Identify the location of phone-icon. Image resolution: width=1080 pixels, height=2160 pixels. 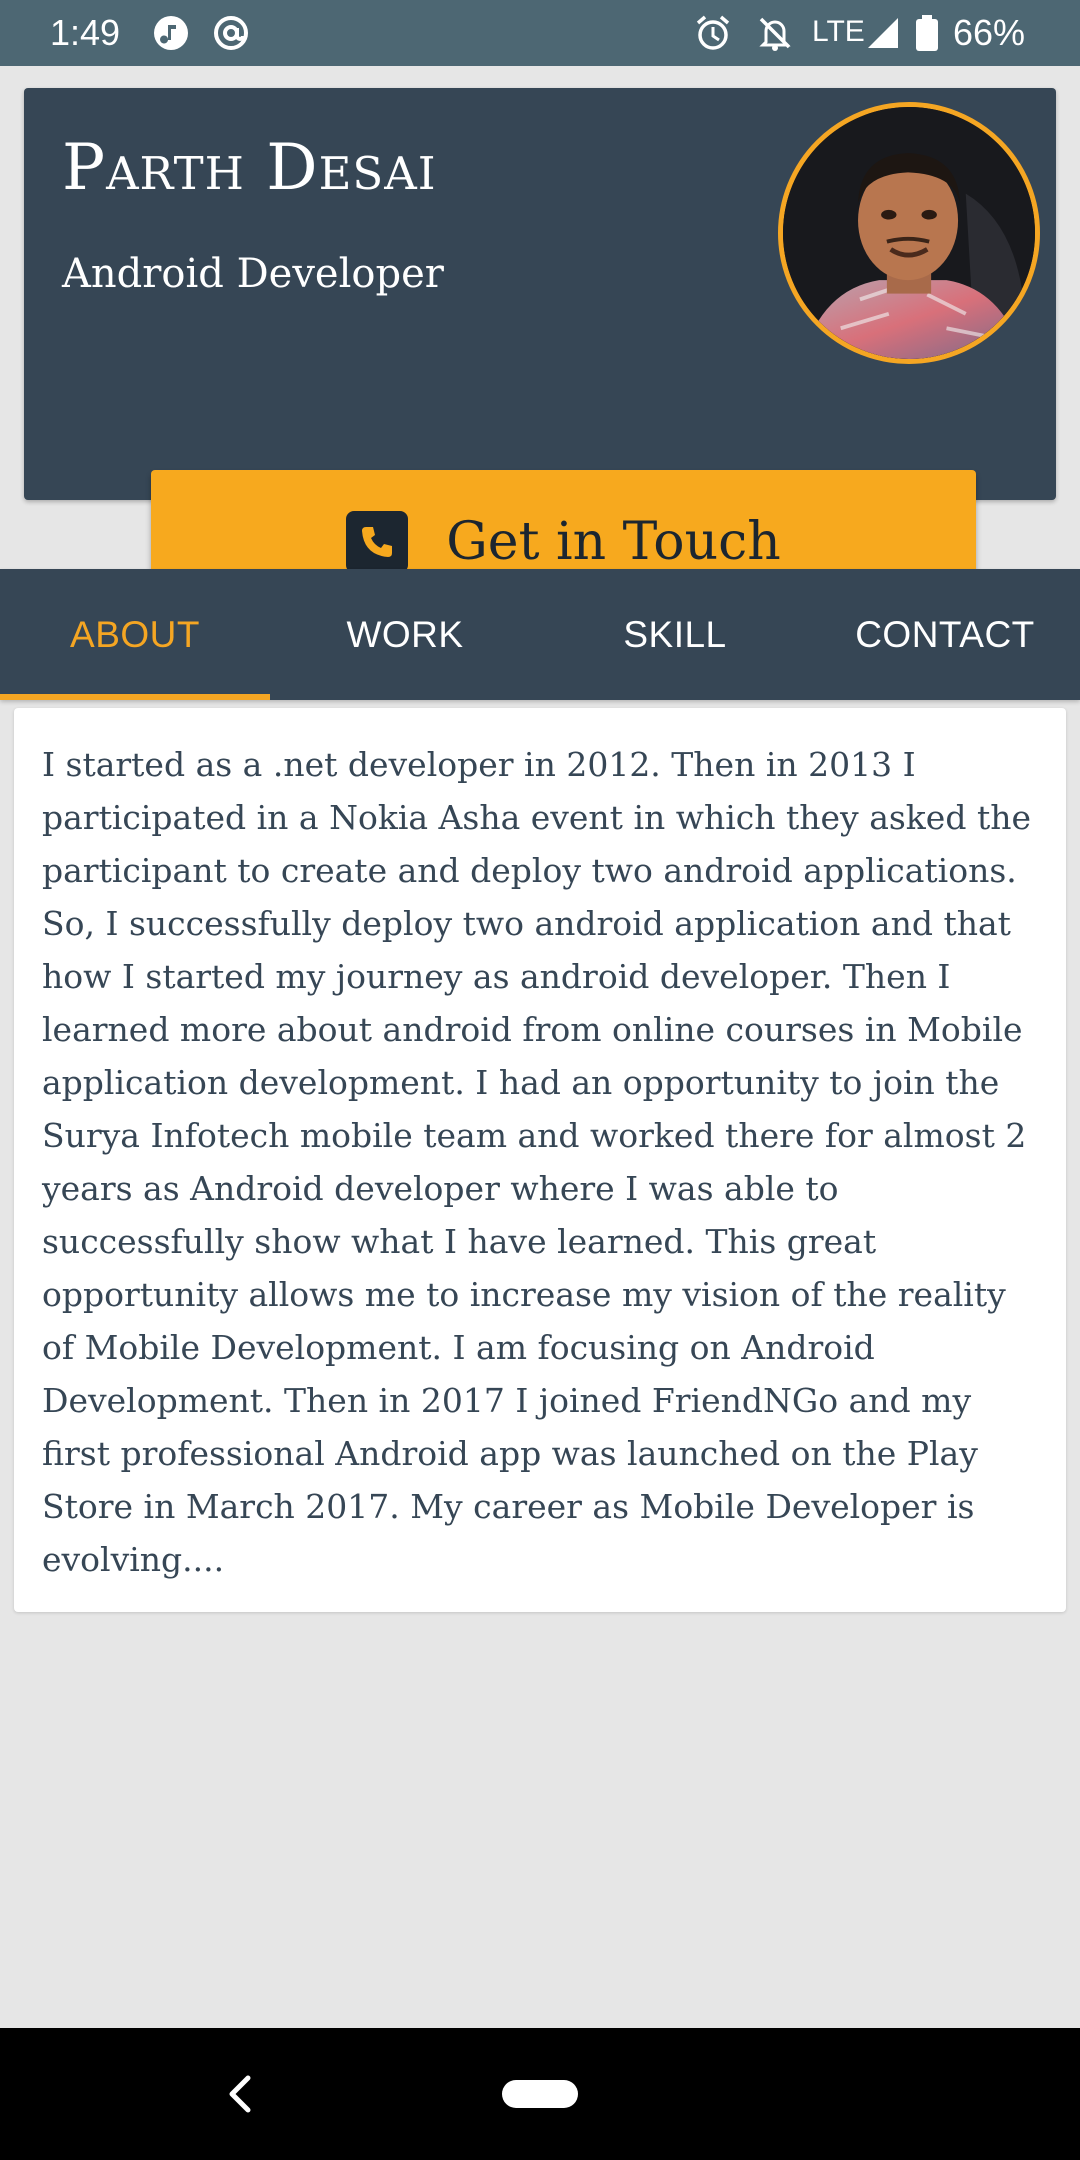
(377, 542).